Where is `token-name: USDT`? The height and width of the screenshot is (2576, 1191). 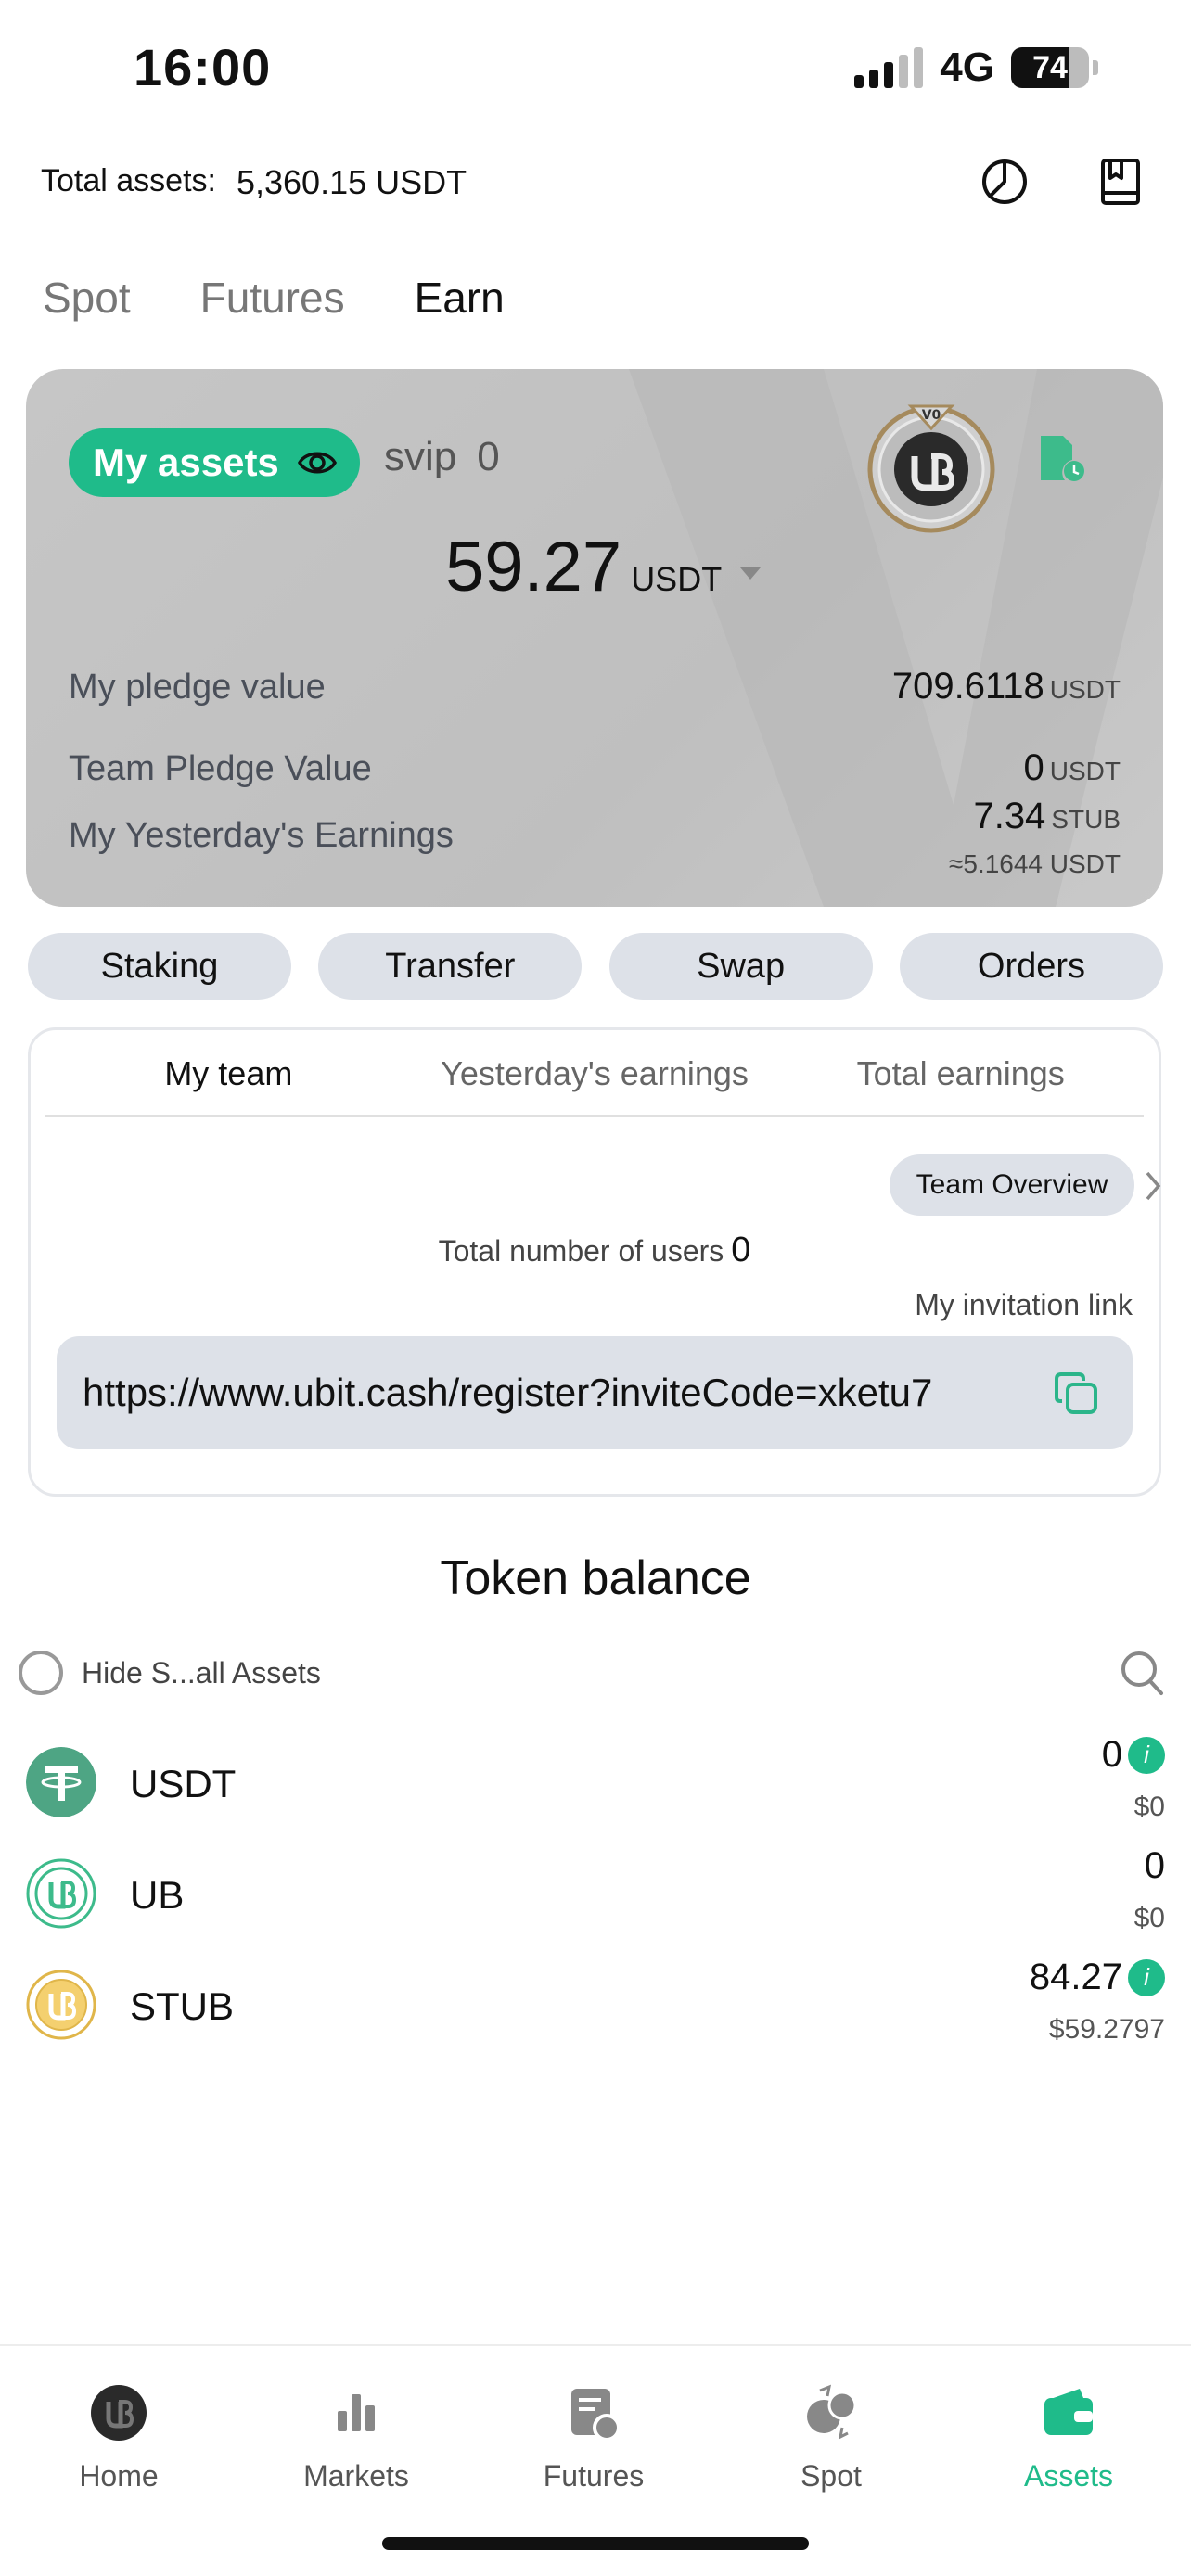 token-name: USDT is located at coordinates (183, 1783).